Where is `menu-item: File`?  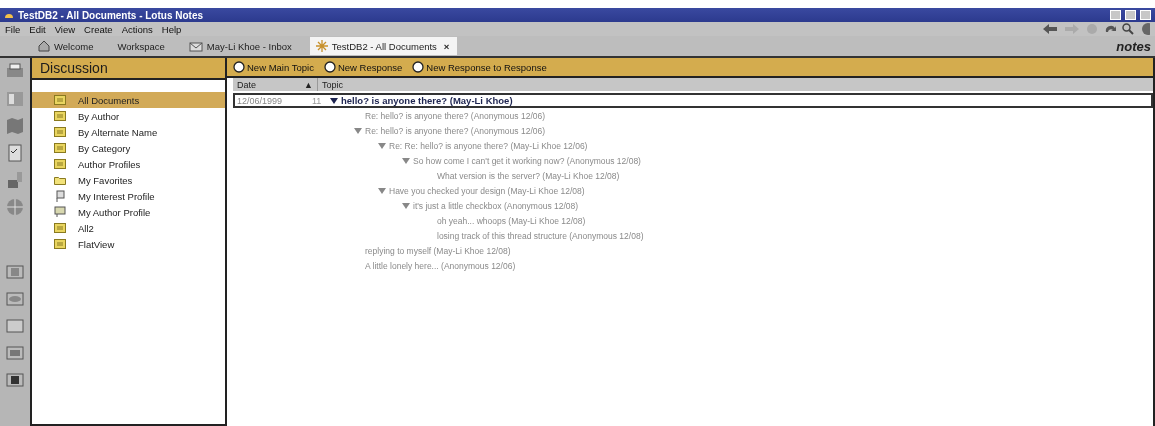
menu-item: File is located at coordinates (13, 29).